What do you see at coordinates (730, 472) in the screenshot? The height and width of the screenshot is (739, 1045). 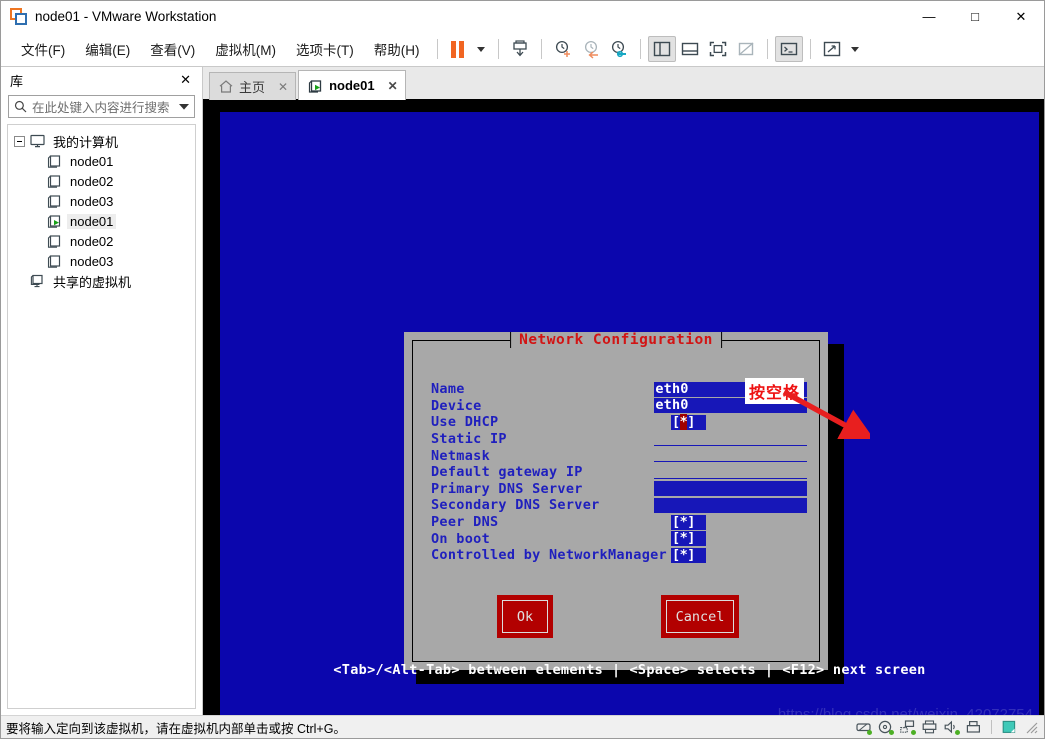 I see `default-gateway-input` at bounding box center [730, 472].